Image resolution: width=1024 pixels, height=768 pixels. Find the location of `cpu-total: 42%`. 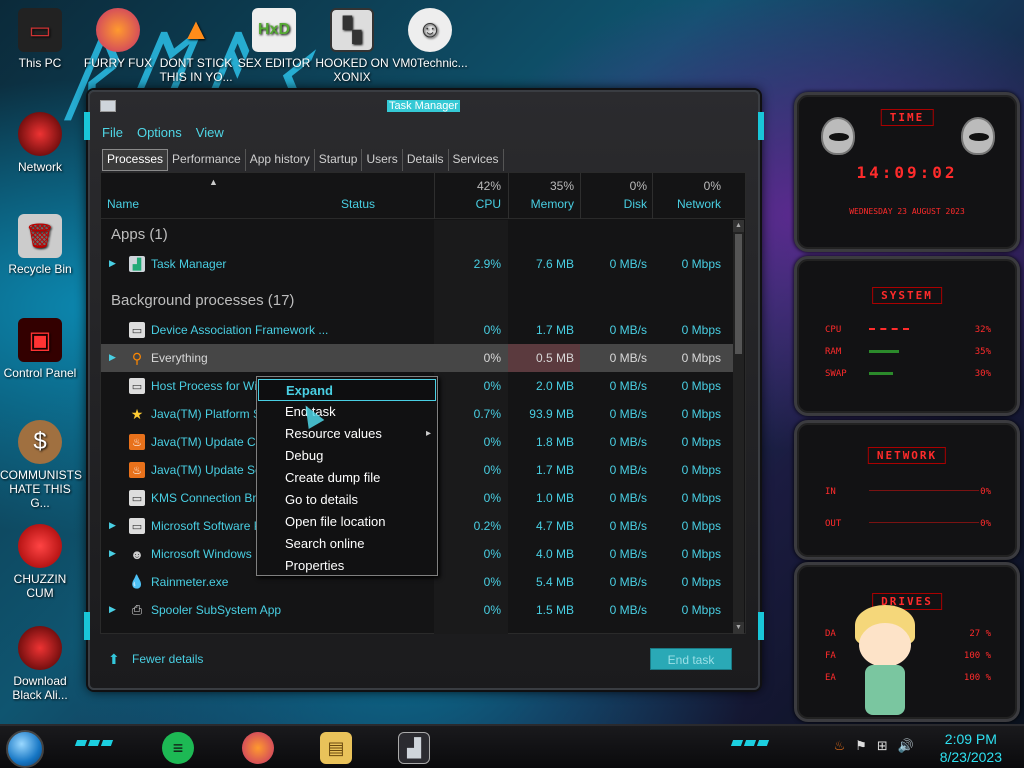

cpu-total: 42% is located at coordinates (488, 186).